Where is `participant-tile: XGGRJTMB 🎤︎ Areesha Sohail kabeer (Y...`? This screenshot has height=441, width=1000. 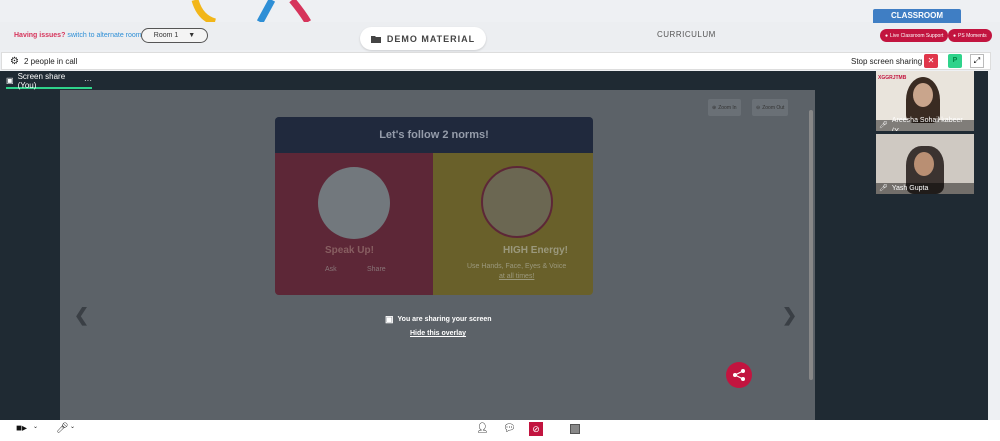 participant-tile: XGGRJTMB 🎤︎ Areesha Sohail kabeer (Y... is located at coordinates (925, 101).